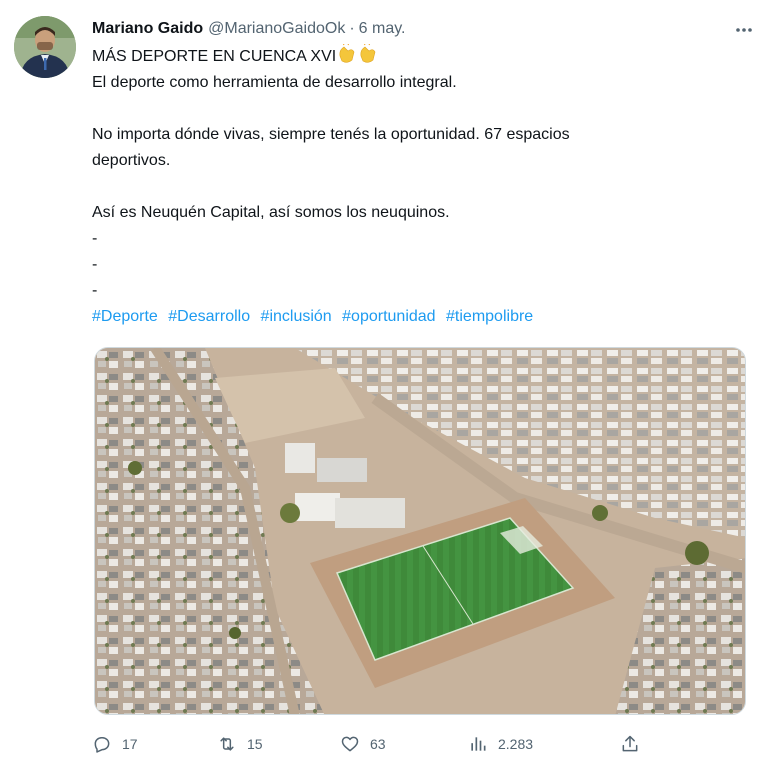  What do you see at coordinates (358, 57) in the screenshot?
I see `clap-emoji-icon` at bounding box center [358, 57].